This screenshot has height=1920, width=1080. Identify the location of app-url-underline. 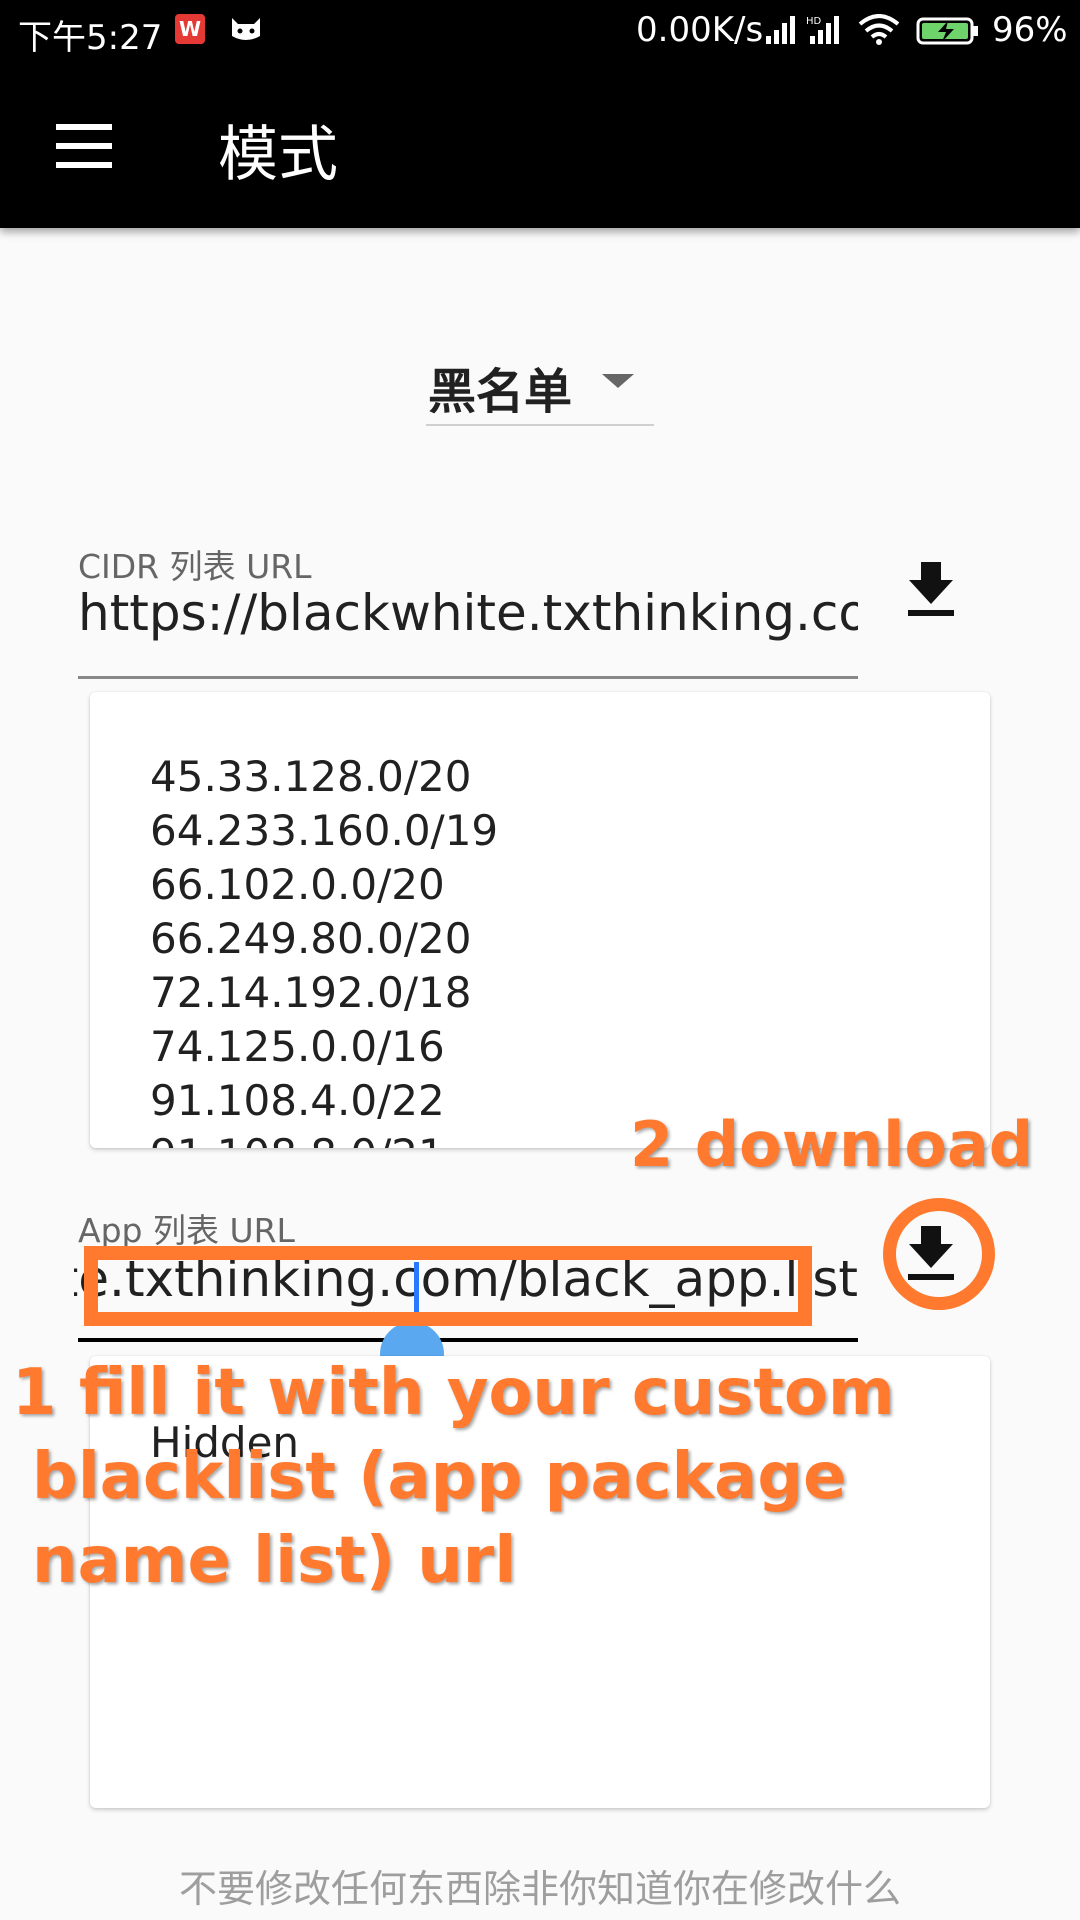
(468, 1340).